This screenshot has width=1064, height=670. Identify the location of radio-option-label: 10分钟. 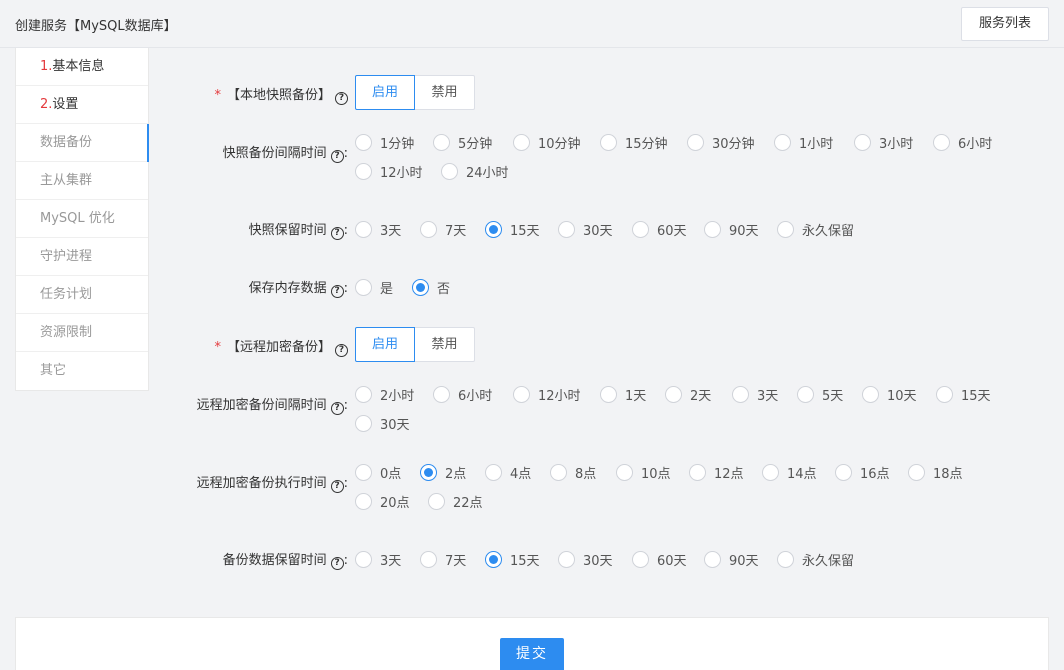
(559, 144).